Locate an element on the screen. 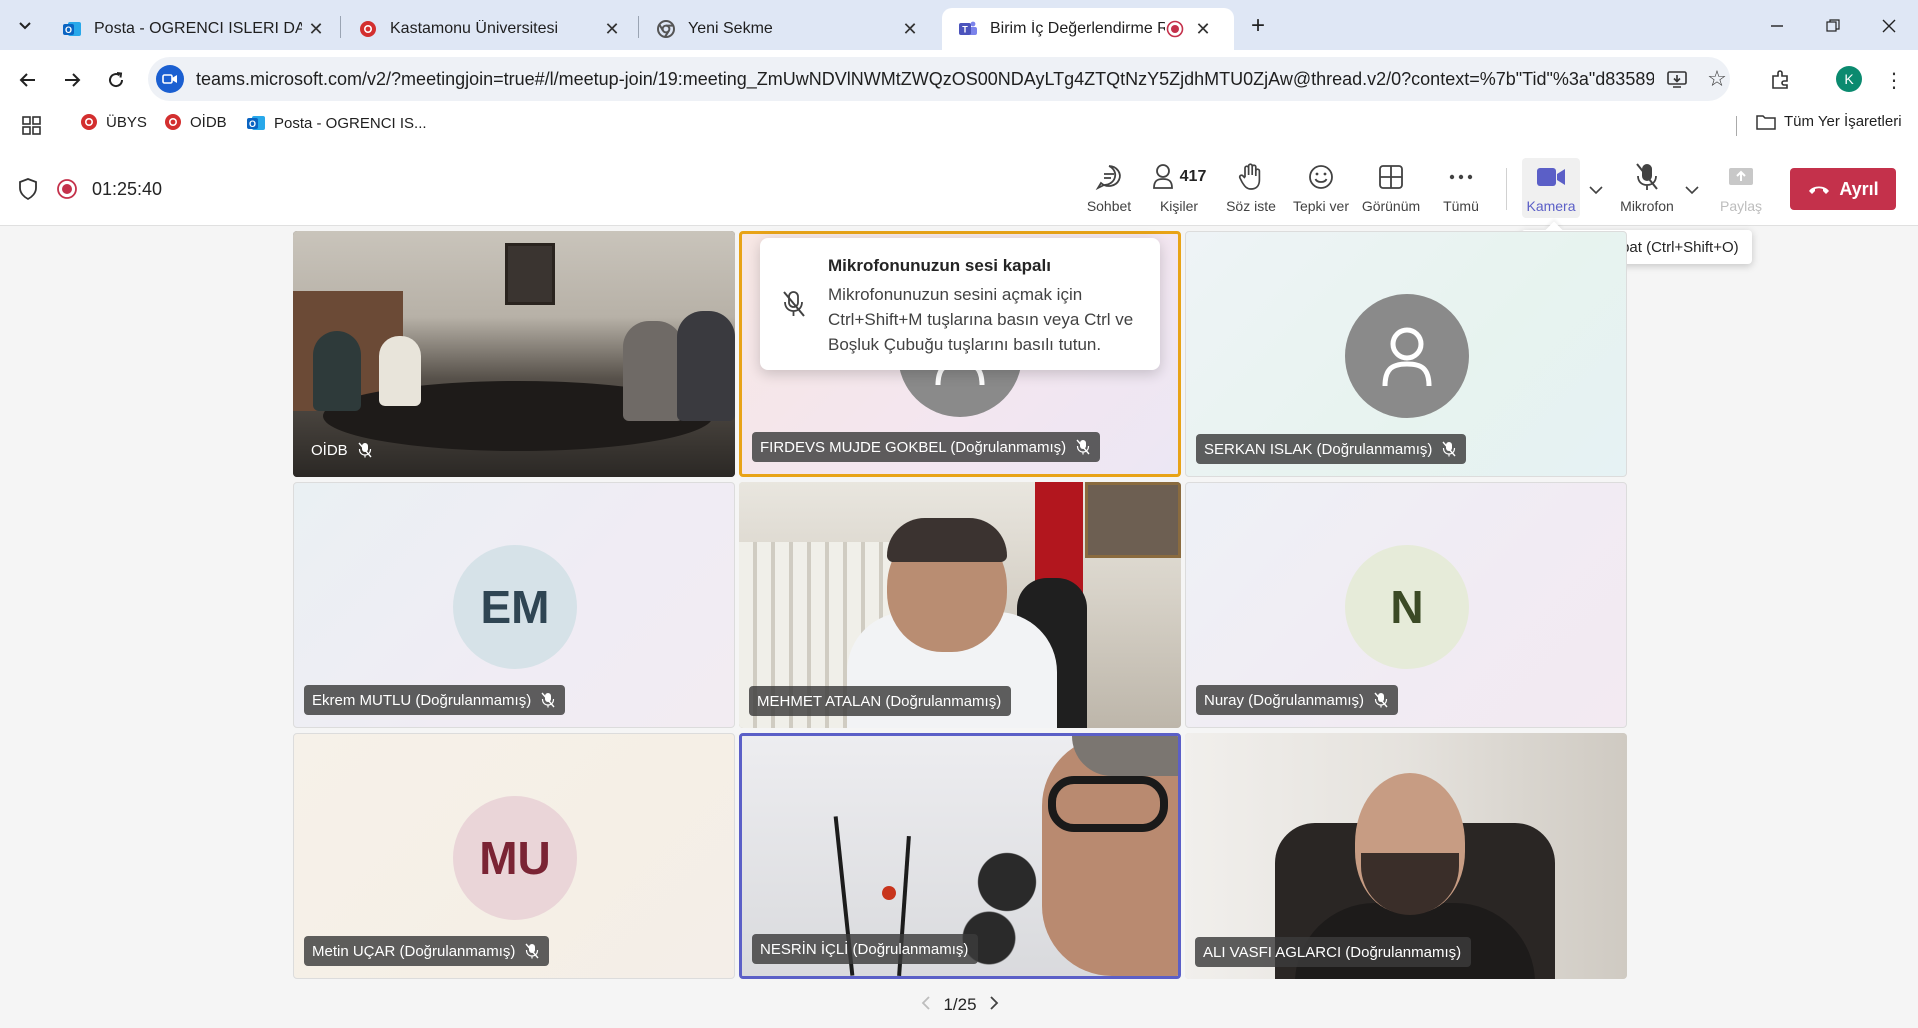  video-tile-metin: MU Metin UÇAR (Doğrulanmamış) is located at coordinates (514, 856).